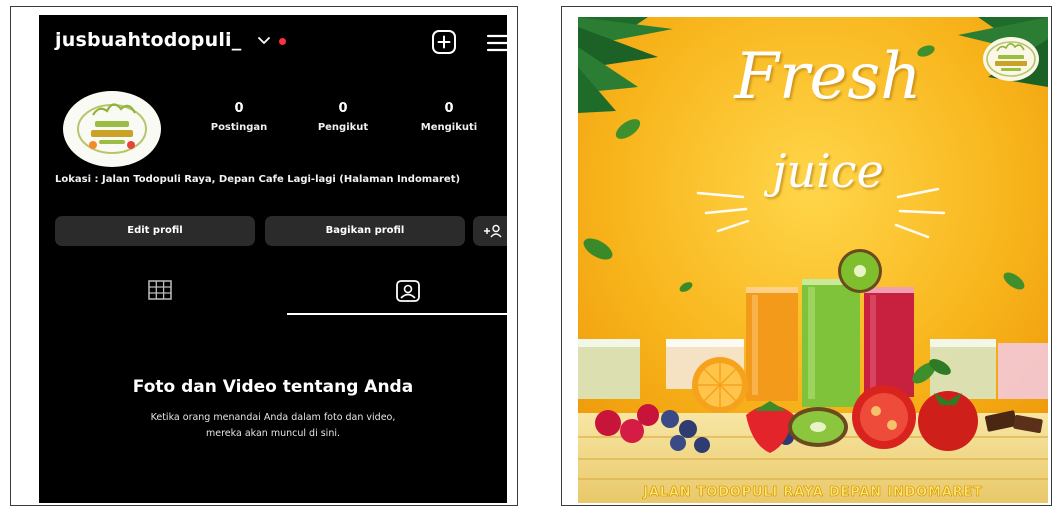 The height and width of the screenshot is (513, 1057). Describe the element at coordinates (343, 108) in the screenshot. I see `stat-followers-count: 0` at that location.